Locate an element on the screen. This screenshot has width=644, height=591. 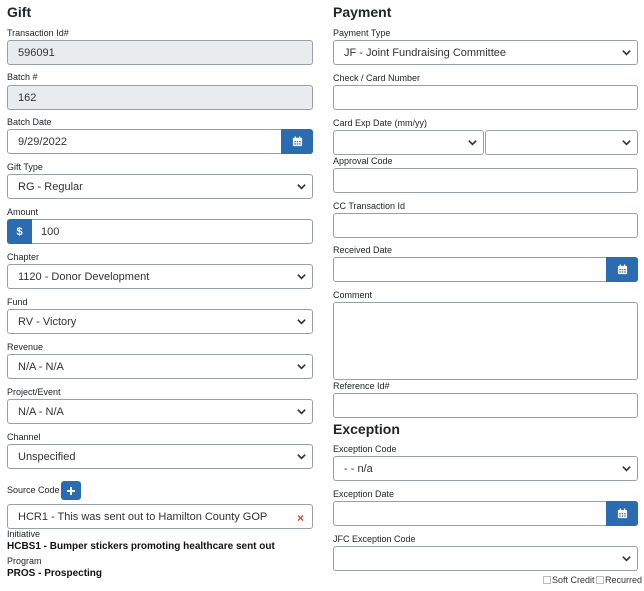
chapter-select: 1120 - Donor Development is located at coordinates (160, 276).